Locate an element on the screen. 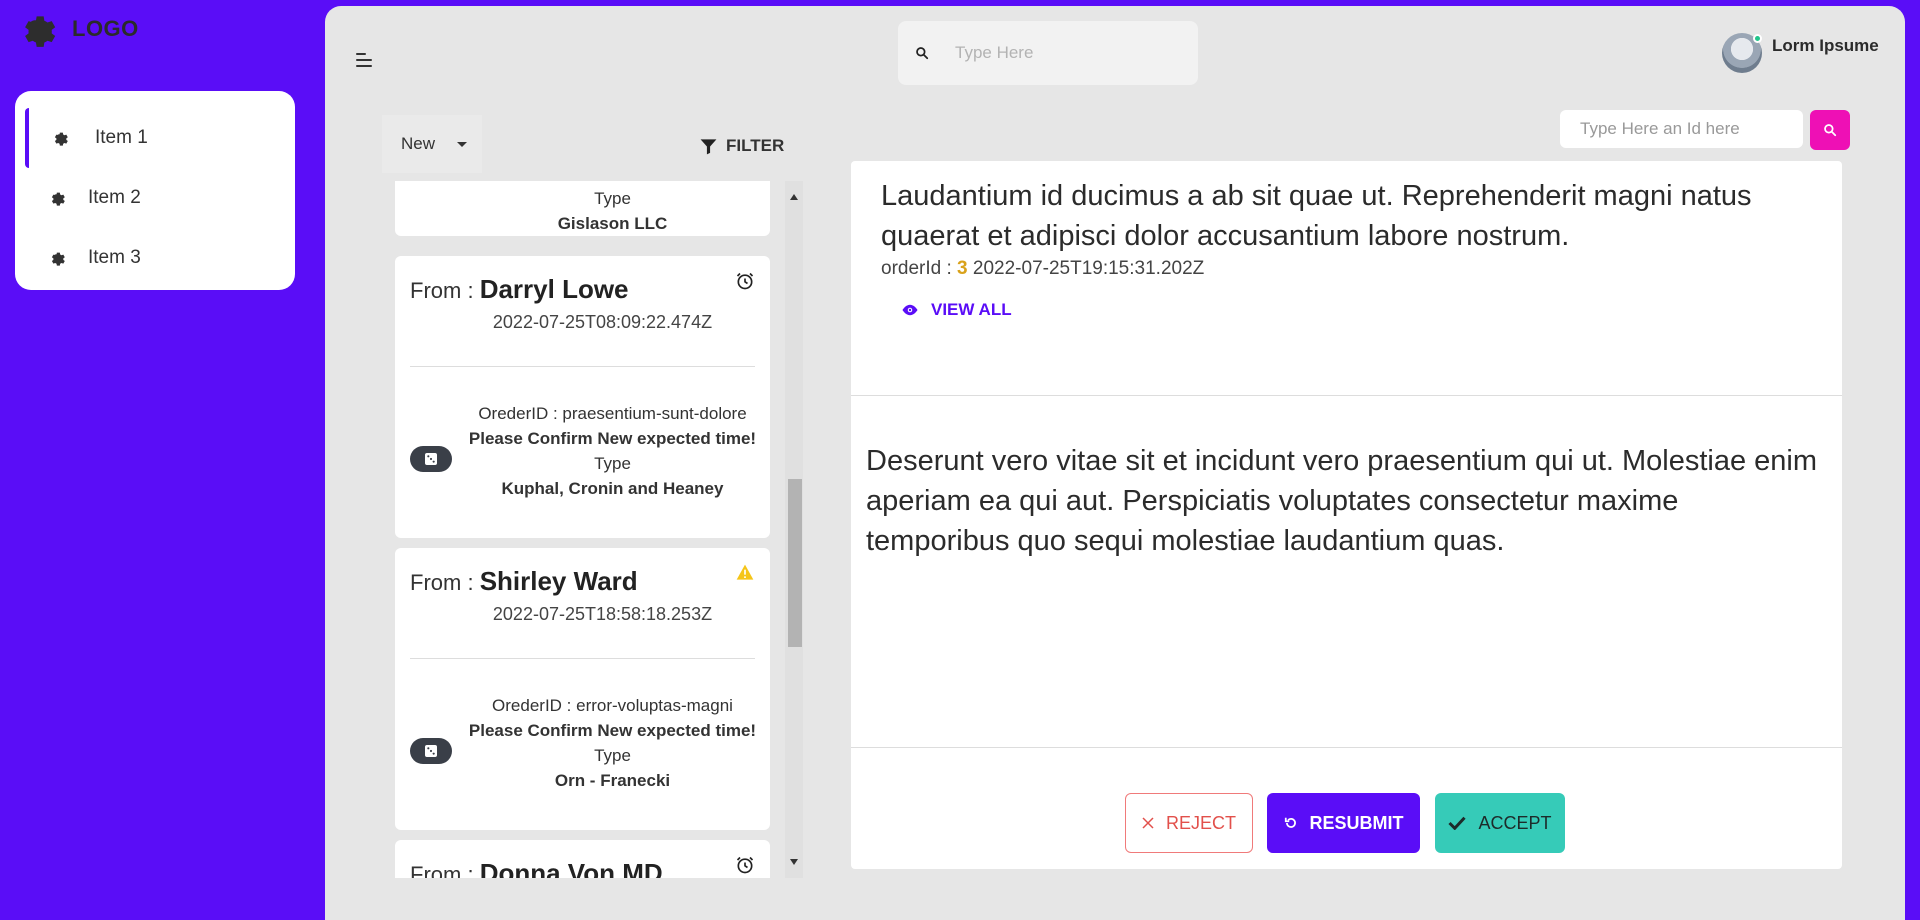 The image size is (1920, 920). view-all-button: VIEW ALL is located at coordinates (956, 310).